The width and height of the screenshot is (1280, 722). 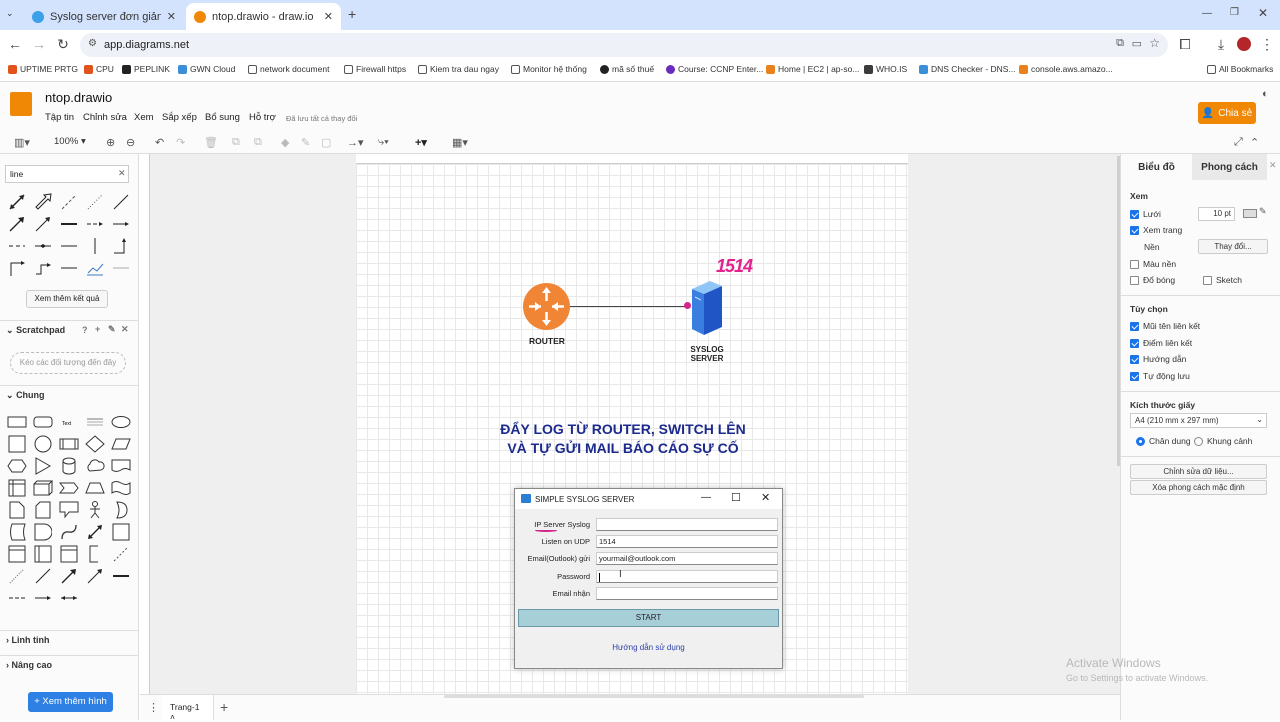 I want to click on save-status: Đã lưu tất cả thay đổi, so click(x=321, y=118).